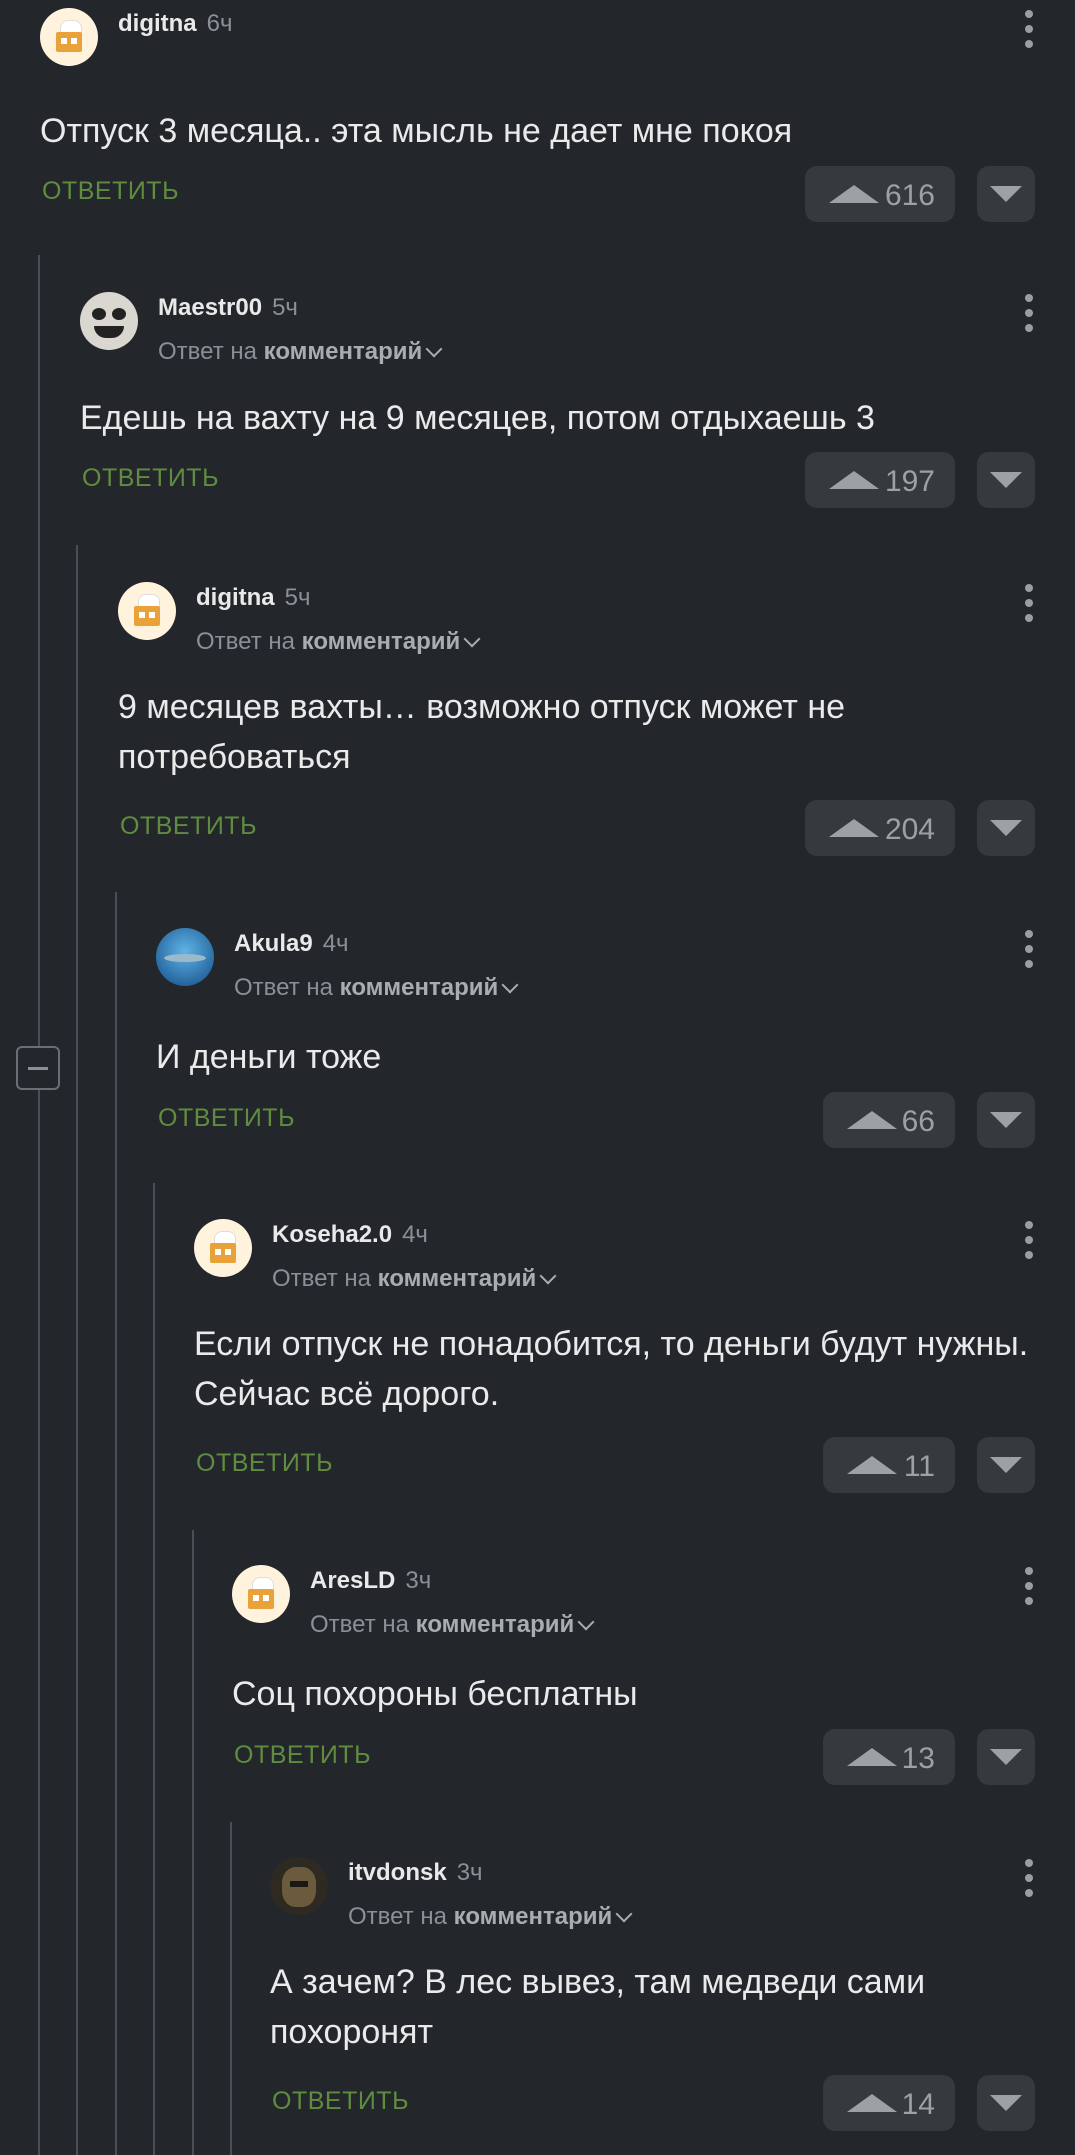  I want to click on upvote-button: 11, so click(889, 1465).